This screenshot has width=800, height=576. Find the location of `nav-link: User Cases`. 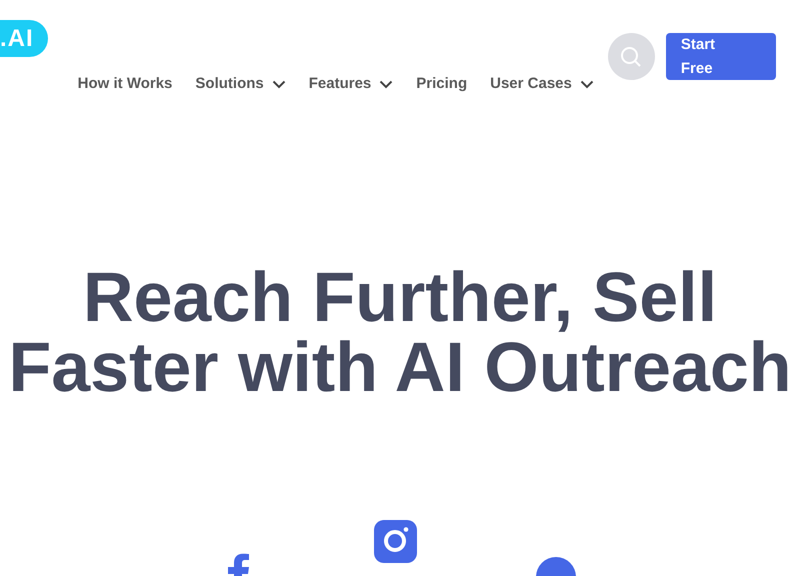

nav-link: User Cases is located at coordinates (542, 84).